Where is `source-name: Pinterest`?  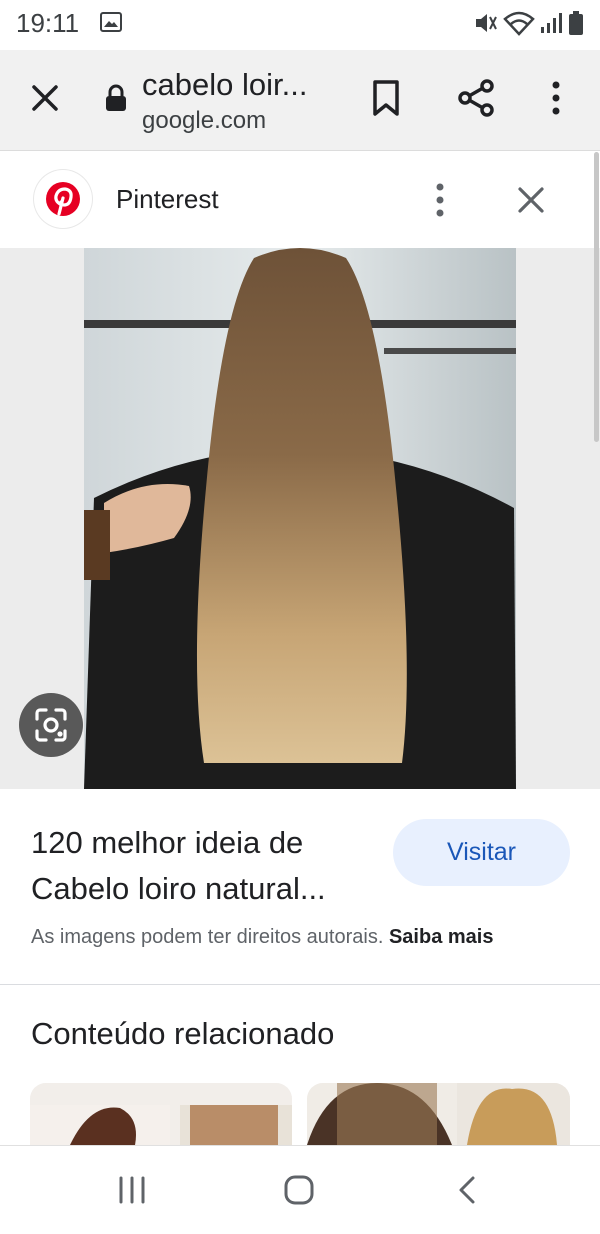 source-name: Pinterest is located at coordinates (167, 199).